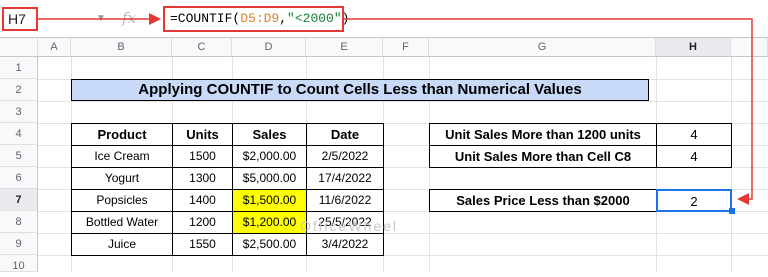  I want to click on column-header-i, so click(749, 47).